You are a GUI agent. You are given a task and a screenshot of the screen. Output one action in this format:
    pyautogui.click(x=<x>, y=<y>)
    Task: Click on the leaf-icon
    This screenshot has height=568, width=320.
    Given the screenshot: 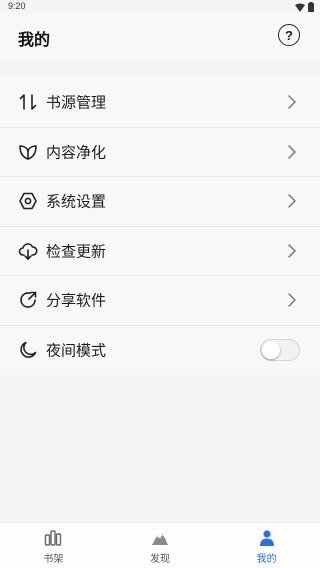 What is the action you would take?
    pyautogui.click(x=28, y=152)
    